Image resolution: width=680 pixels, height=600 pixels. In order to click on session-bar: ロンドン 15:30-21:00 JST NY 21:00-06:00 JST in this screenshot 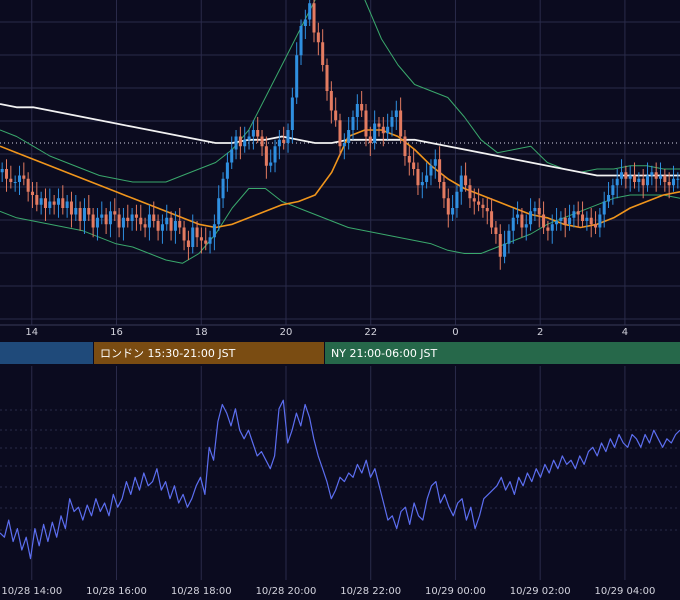, I will do `click(340, 353)`.